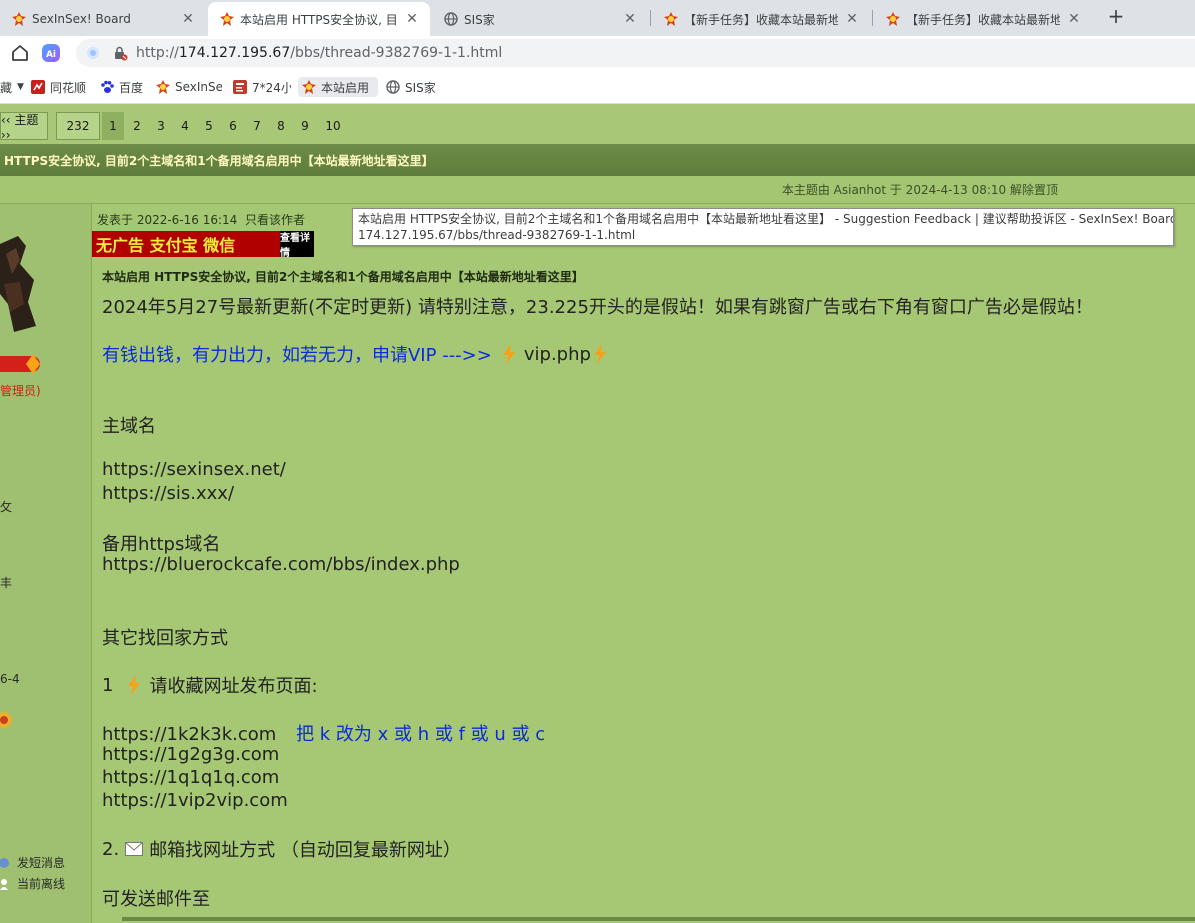 Image resolution: width=1195 pixels, height=923 pixels. What do you see at coordinates (78, 126) in the screenshot?
I see `pager-total: 232` at bounding box center [78, 126].